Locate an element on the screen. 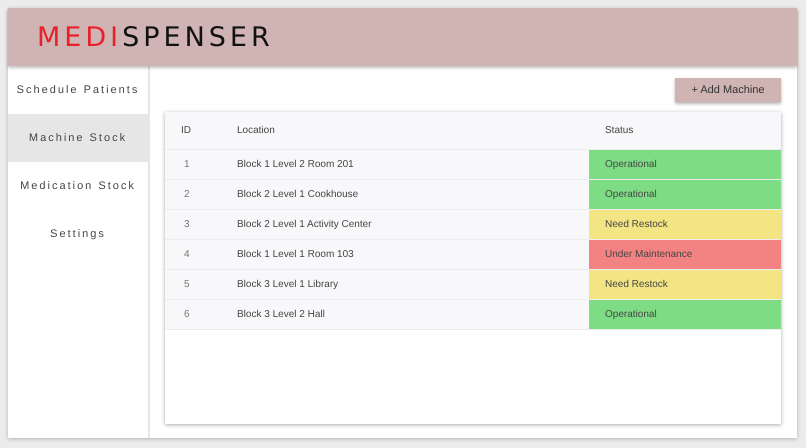  table-cell-text: Block 3 Level 2 Hall is located at coordinates (281, 315).